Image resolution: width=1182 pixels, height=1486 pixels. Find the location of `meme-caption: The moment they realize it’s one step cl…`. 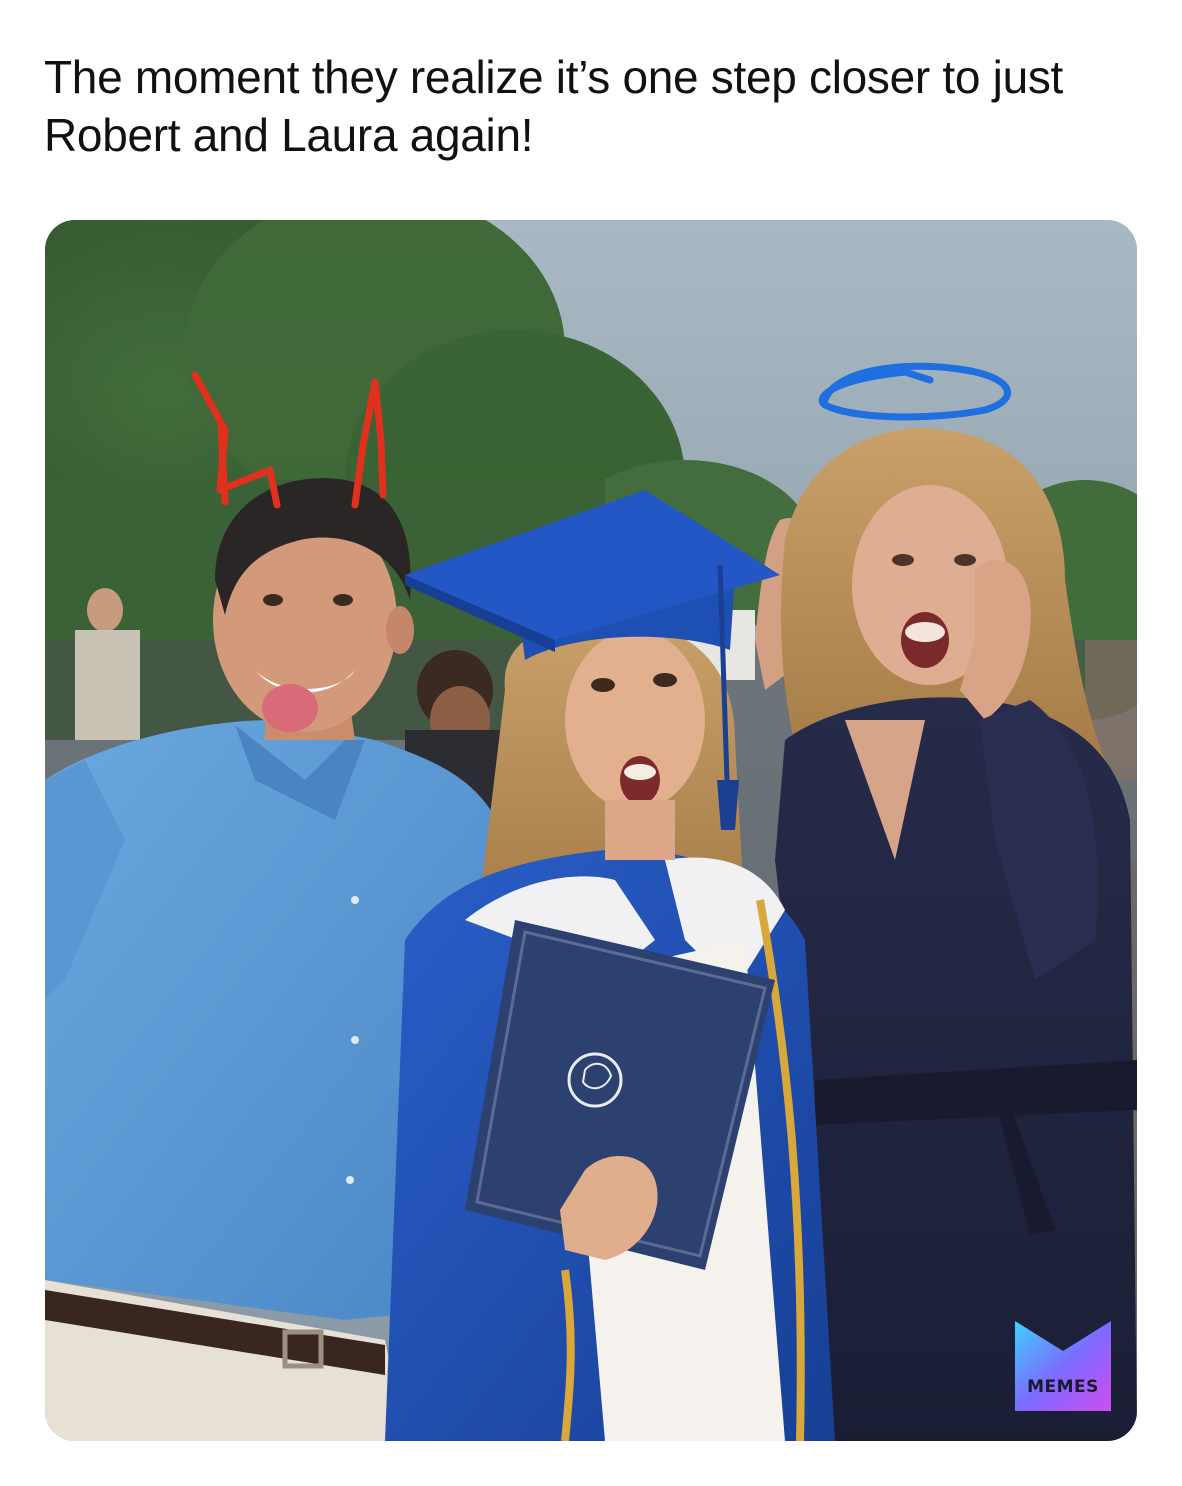

meme-caption: The moment they realize it’s one step cl… is located at coordinates (554, 106).